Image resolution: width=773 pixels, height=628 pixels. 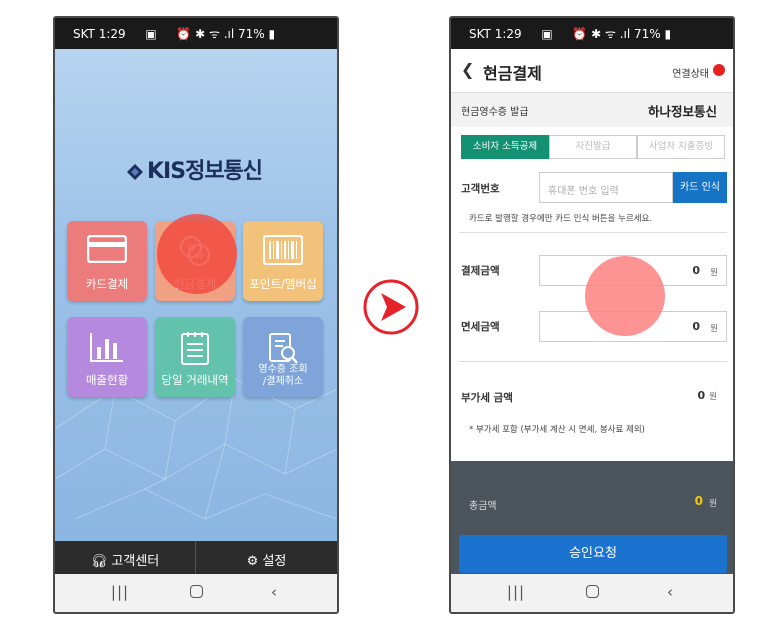 What do you see at coordinates (391, 307) in the screenshot?
I see `next-step-arrow-icon` at bounding box center [391, 307].